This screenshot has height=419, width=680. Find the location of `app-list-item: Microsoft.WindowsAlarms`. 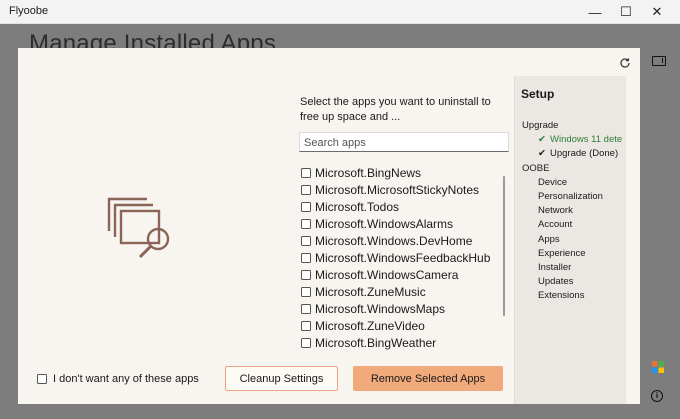

app-list-item: Microsoft.WindowsAlarms is located at coordinates (406, 223).